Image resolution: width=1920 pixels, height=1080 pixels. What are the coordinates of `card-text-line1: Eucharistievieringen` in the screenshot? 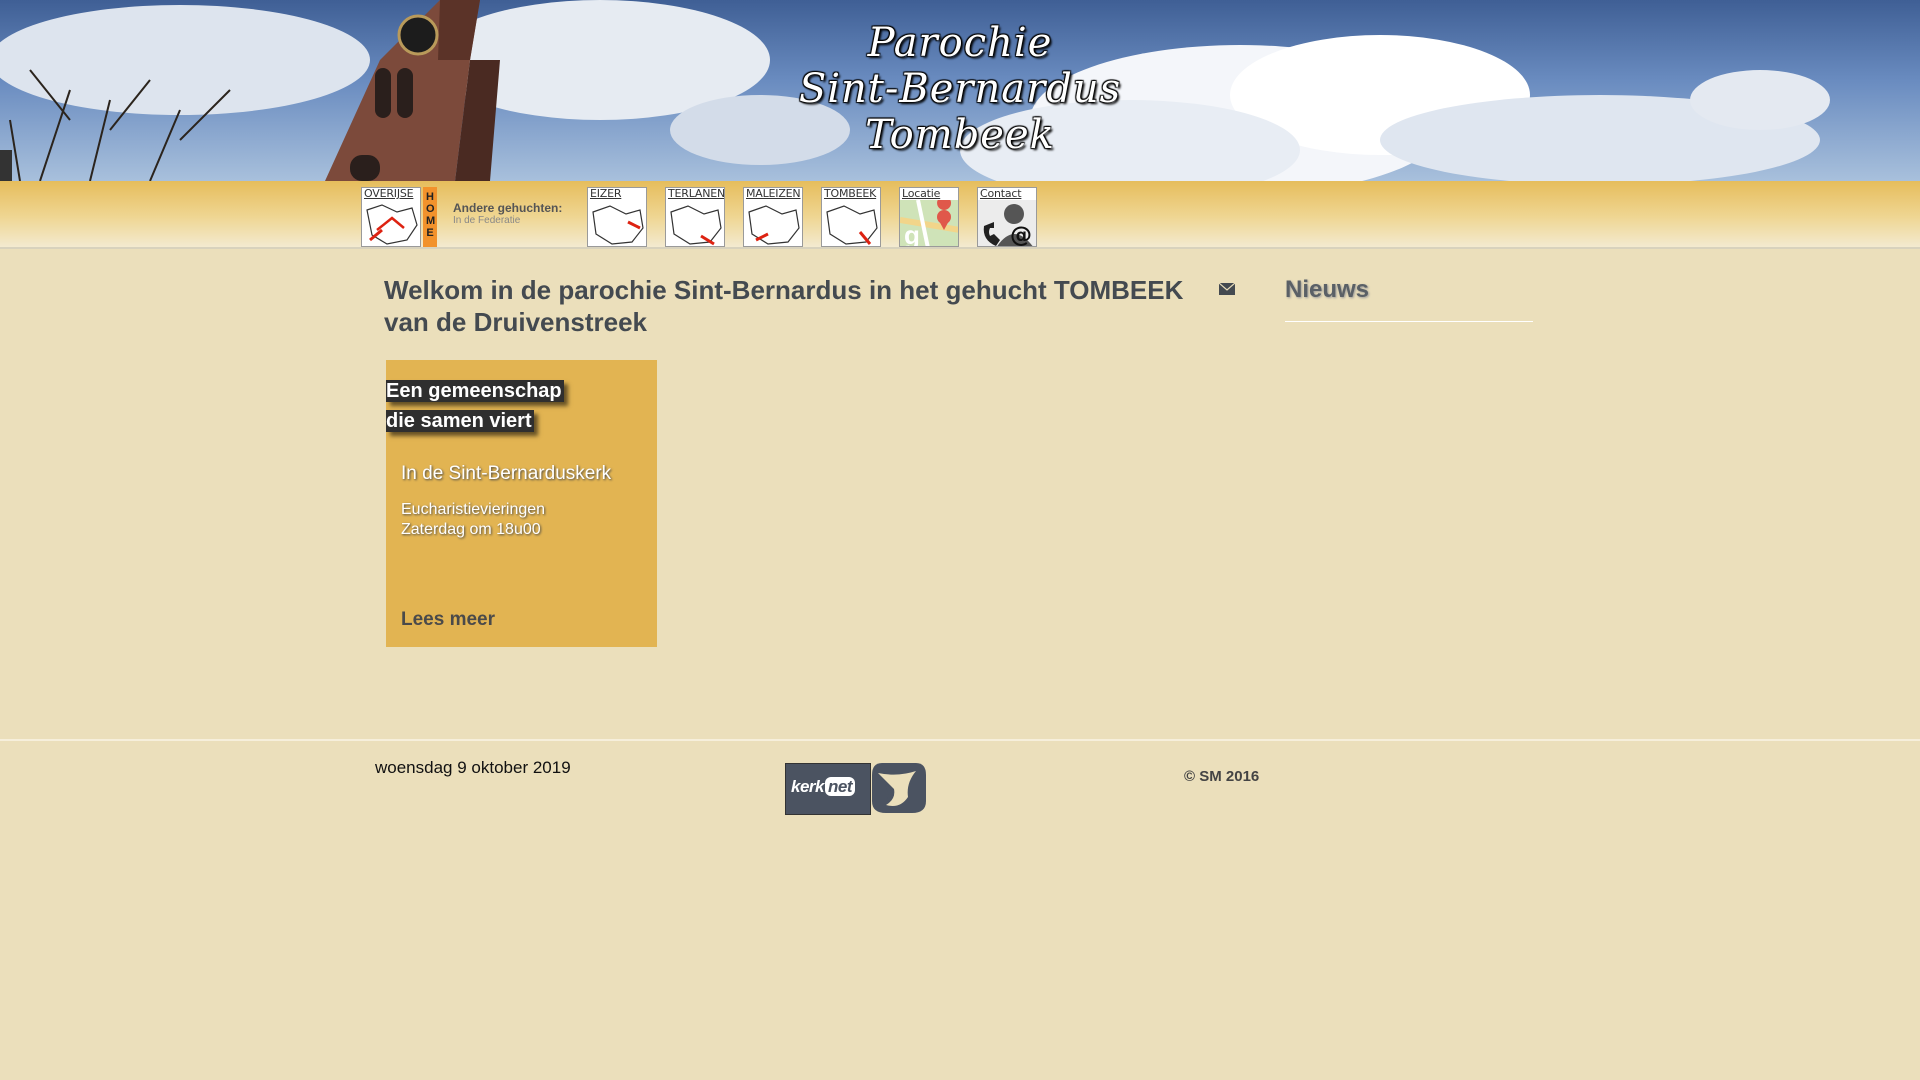 It's located at (473, 509).